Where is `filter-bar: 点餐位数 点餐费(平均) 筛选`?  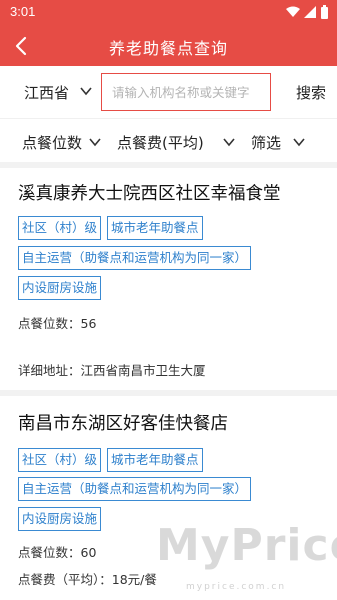
filter-bar: 点餐位数 点餐费(平均) 筛选 is located at coordinates (168, 140).